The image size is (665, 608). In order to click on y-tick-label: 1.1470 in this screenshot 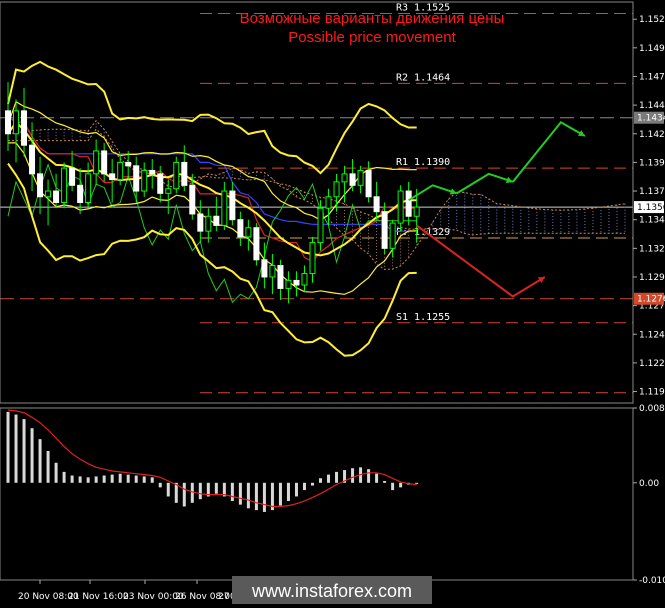, I will do `click(652, 77)`.